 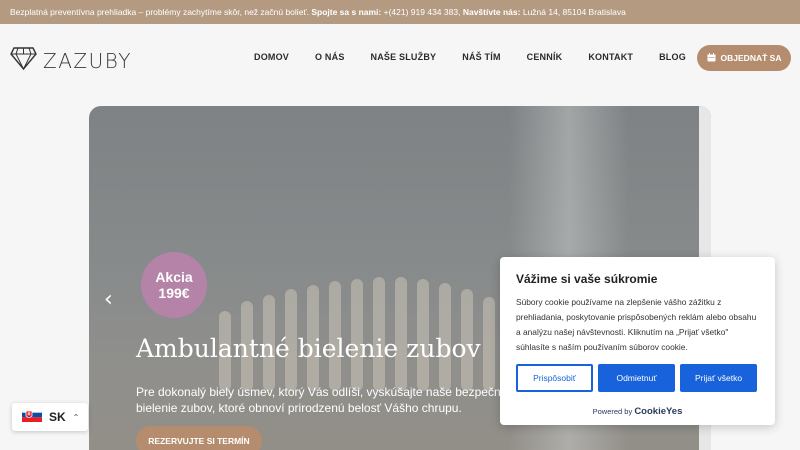 I want to click on cookie-customize-button: Prispôsobiť, so click(x=554, y=378).